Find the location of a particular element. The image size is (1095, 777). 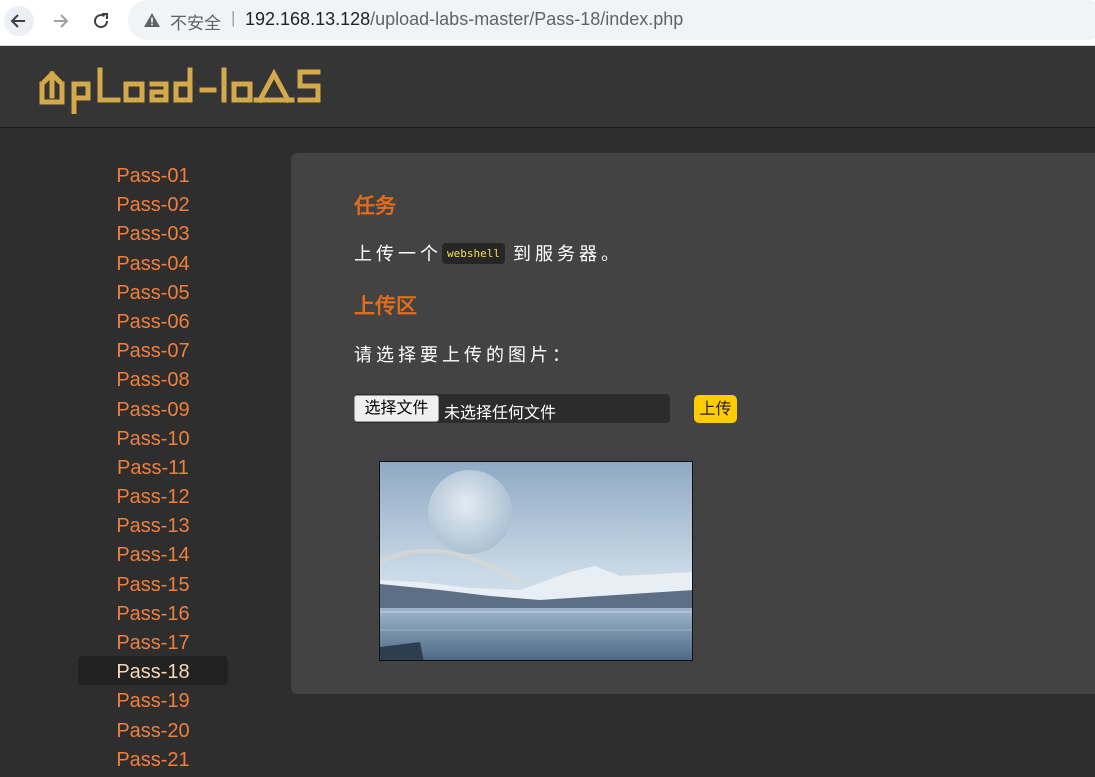

file-status-text: 未选择任何文件 is located at coordinates (500, 412).